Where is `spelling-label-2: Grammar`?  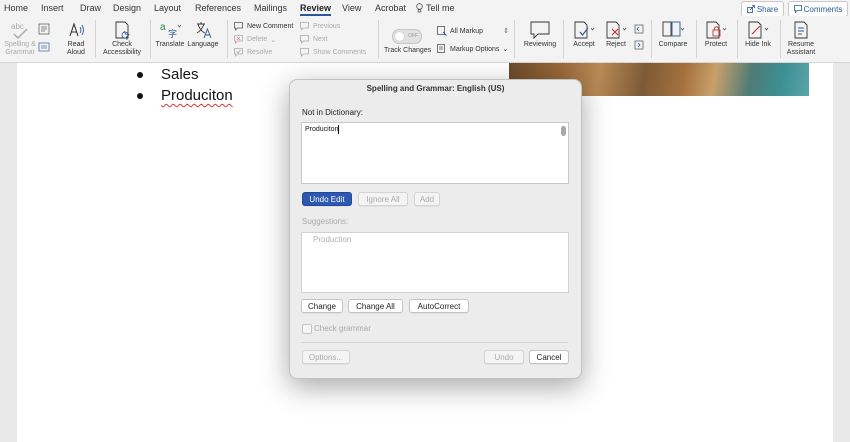
spelling-label-2: Grammar is located at coordinates (20, 52).